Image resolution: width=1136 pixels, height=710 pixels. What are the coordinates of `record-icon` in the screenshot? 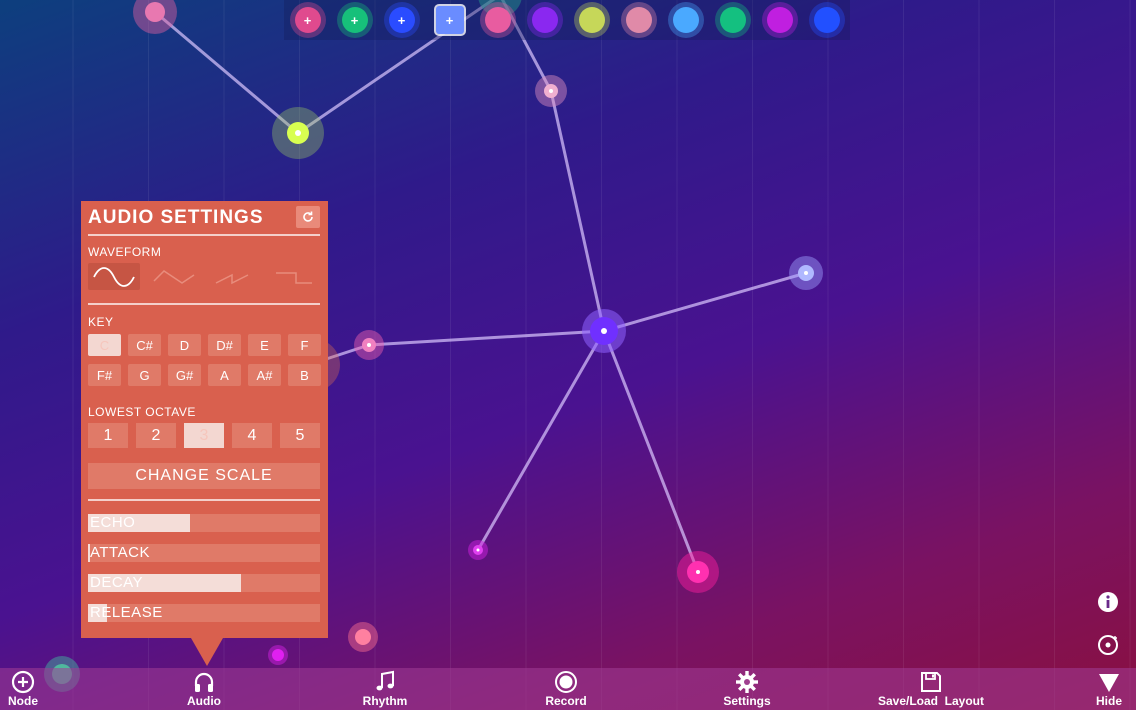 It's located at (566, 682).